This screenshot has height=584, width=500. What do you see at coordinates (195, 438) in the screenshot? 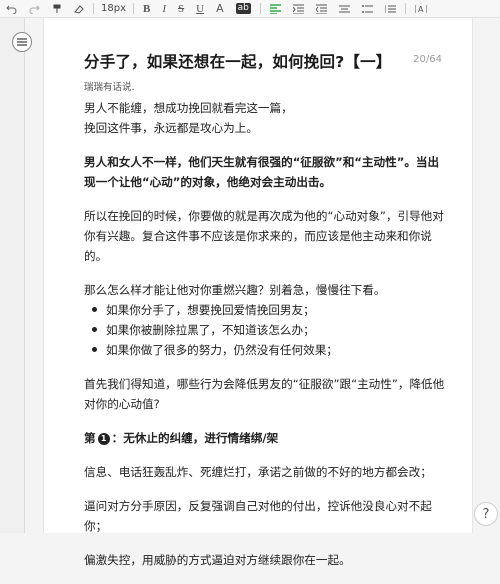
I see `section-title: ：无休止的纠缠，进行情绪绑/架` at bounding box center [195, 438].